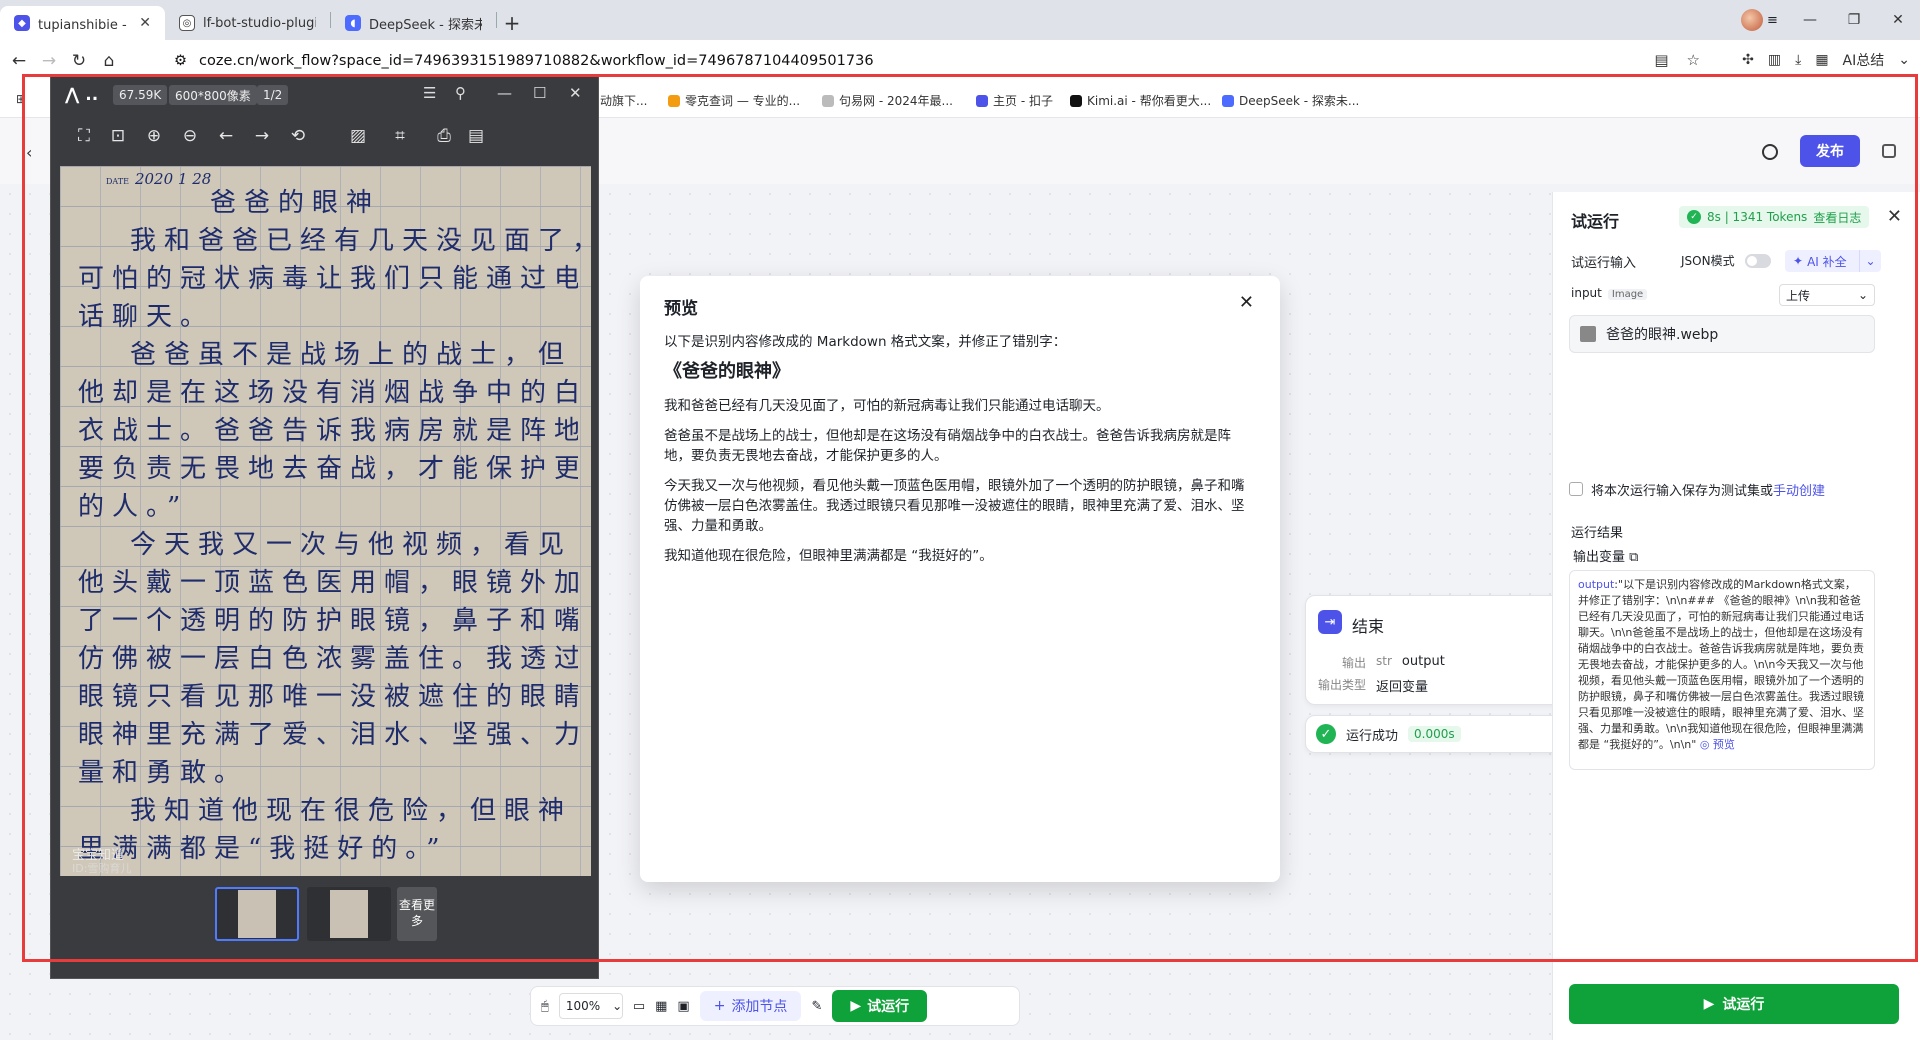 Image resolution: width=1920 pixels, height=1040 pixels. What do you see at coordinates (1774, 60) in the screenshot?
I see `sidebar-icon: ▥` at bounding box center [1774, 60].